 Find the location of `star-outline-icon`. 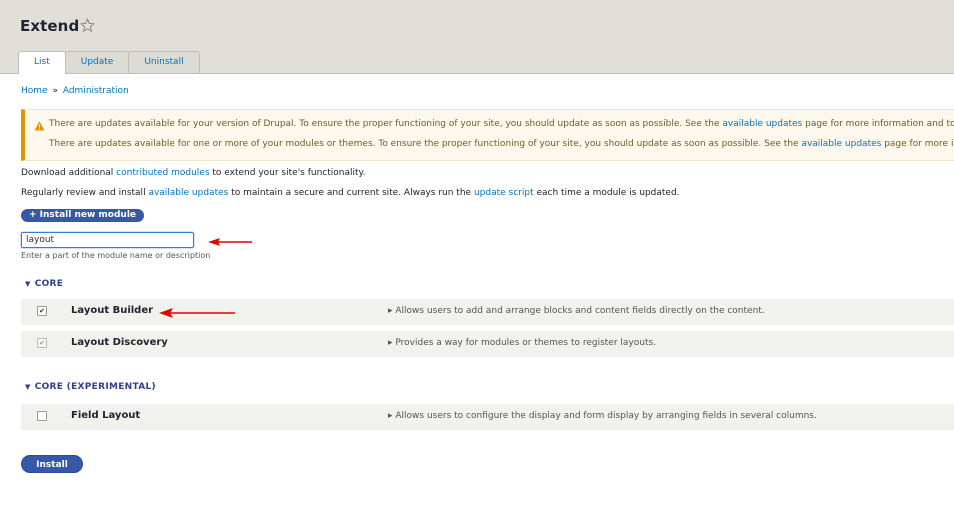

star-outline-icon is located at coordinates (87, 25).